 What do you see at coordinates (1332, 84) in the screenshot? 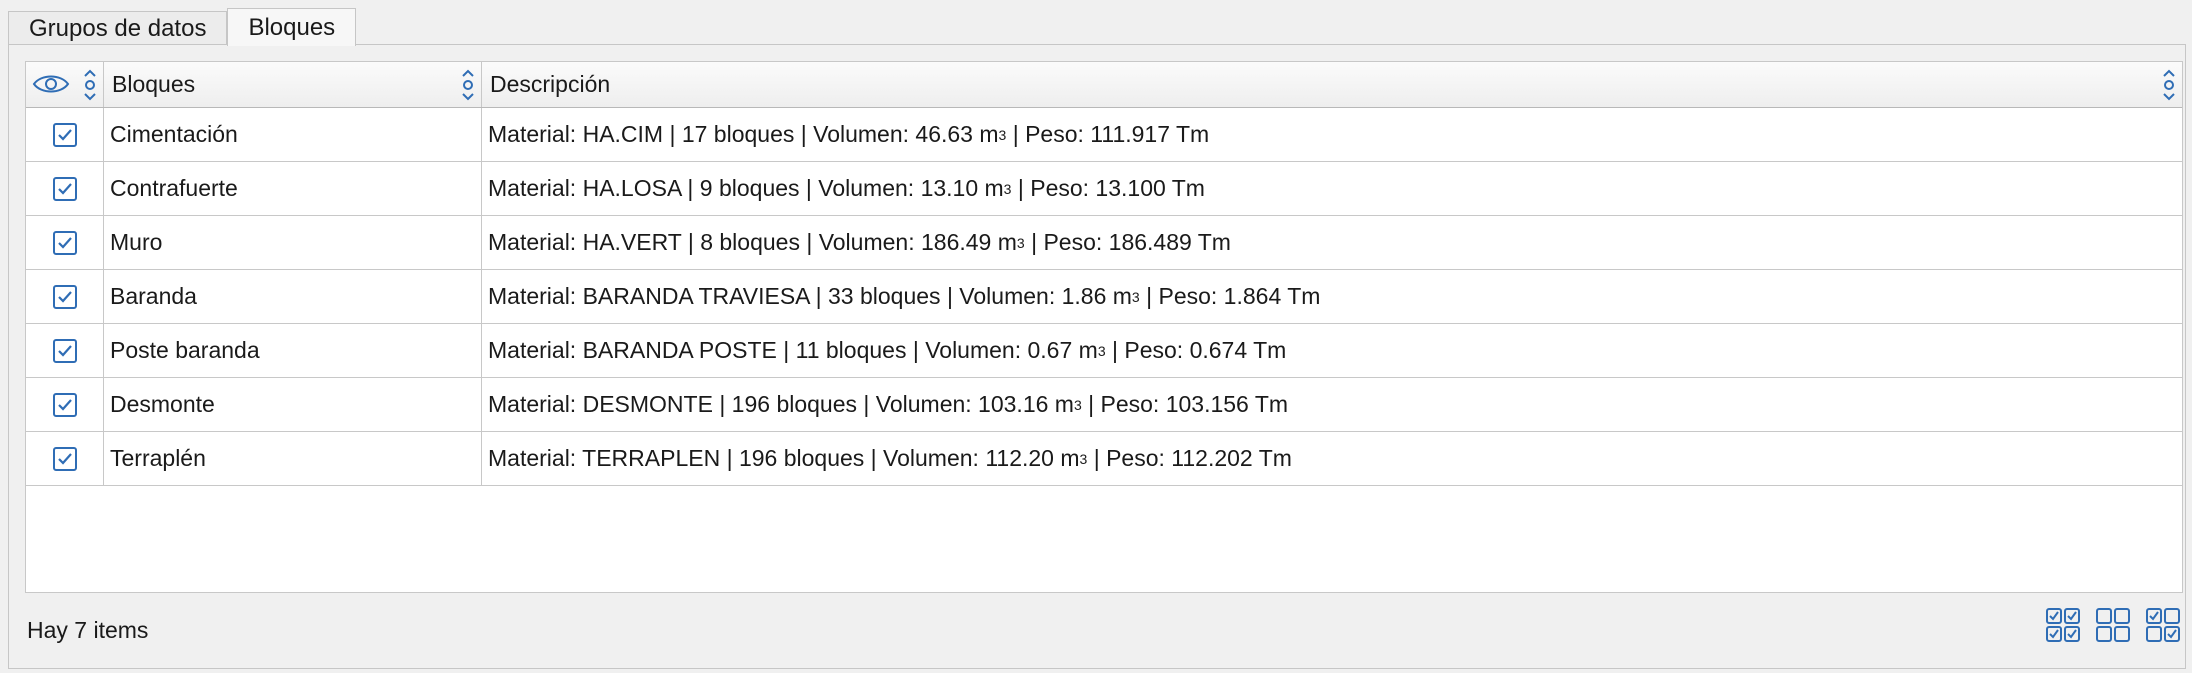
I see `column-header-descripcion: Descripción` at bounding box center [1332, 84].